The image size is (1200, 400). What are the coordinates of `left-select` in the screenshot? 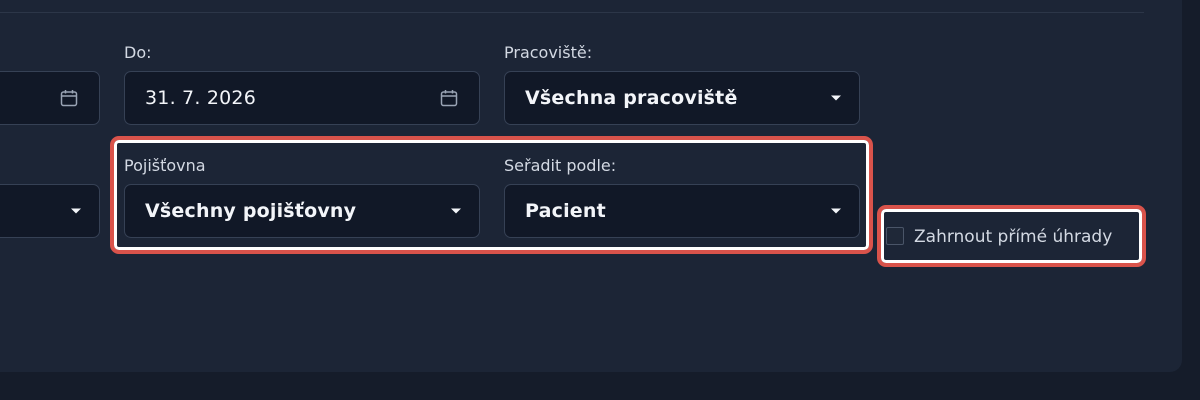 It's located at (50, 211).